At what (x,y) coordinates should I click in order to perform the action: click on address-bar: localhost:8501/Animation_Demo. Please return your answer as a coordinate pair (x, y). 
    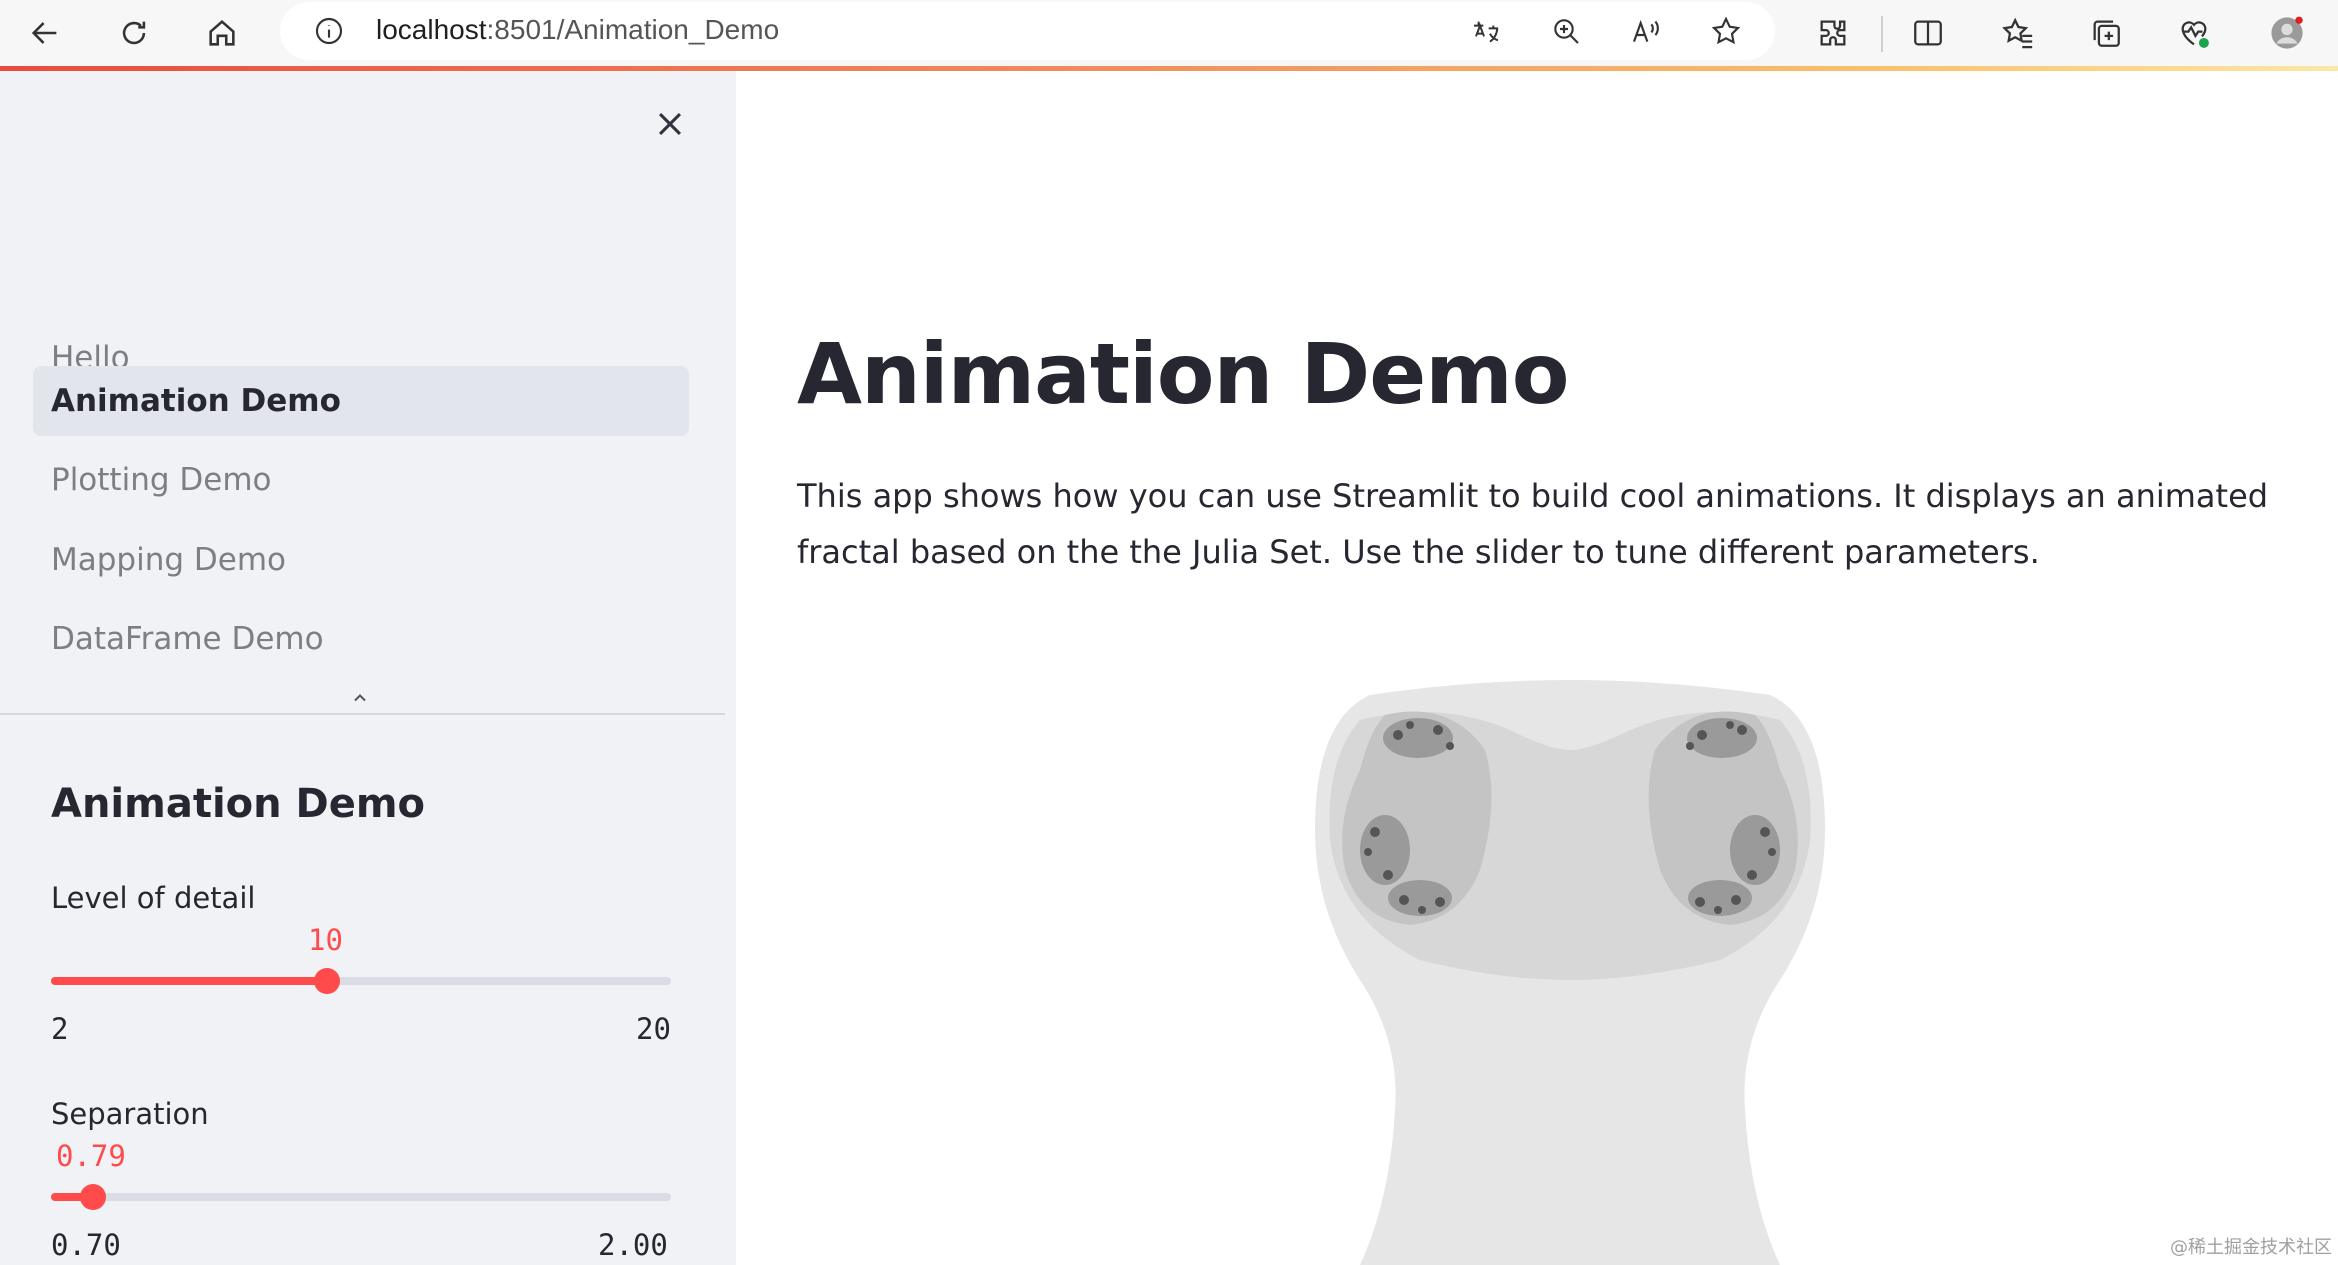
    Looking at the image, I should click on (1027, 31).